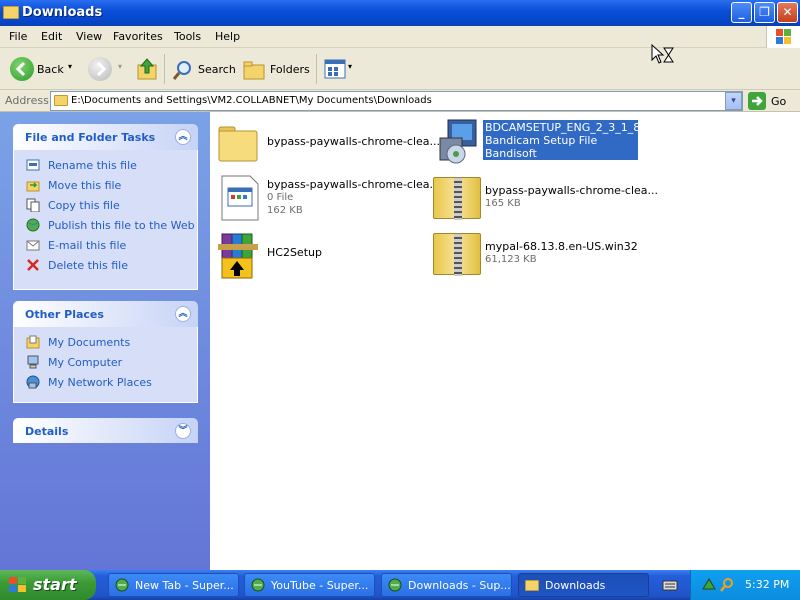 The height and width of the screenshot is (600, 800). What do you see at coordinates (33, 185) in the screenshot?
I see `move-icon` at bounding box center [33, 185].